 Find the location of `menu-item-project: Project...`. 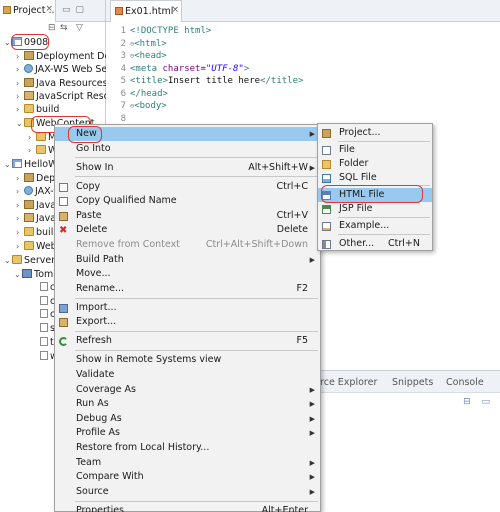

menu-item-project: Project... is located at coordinates (375, 133).